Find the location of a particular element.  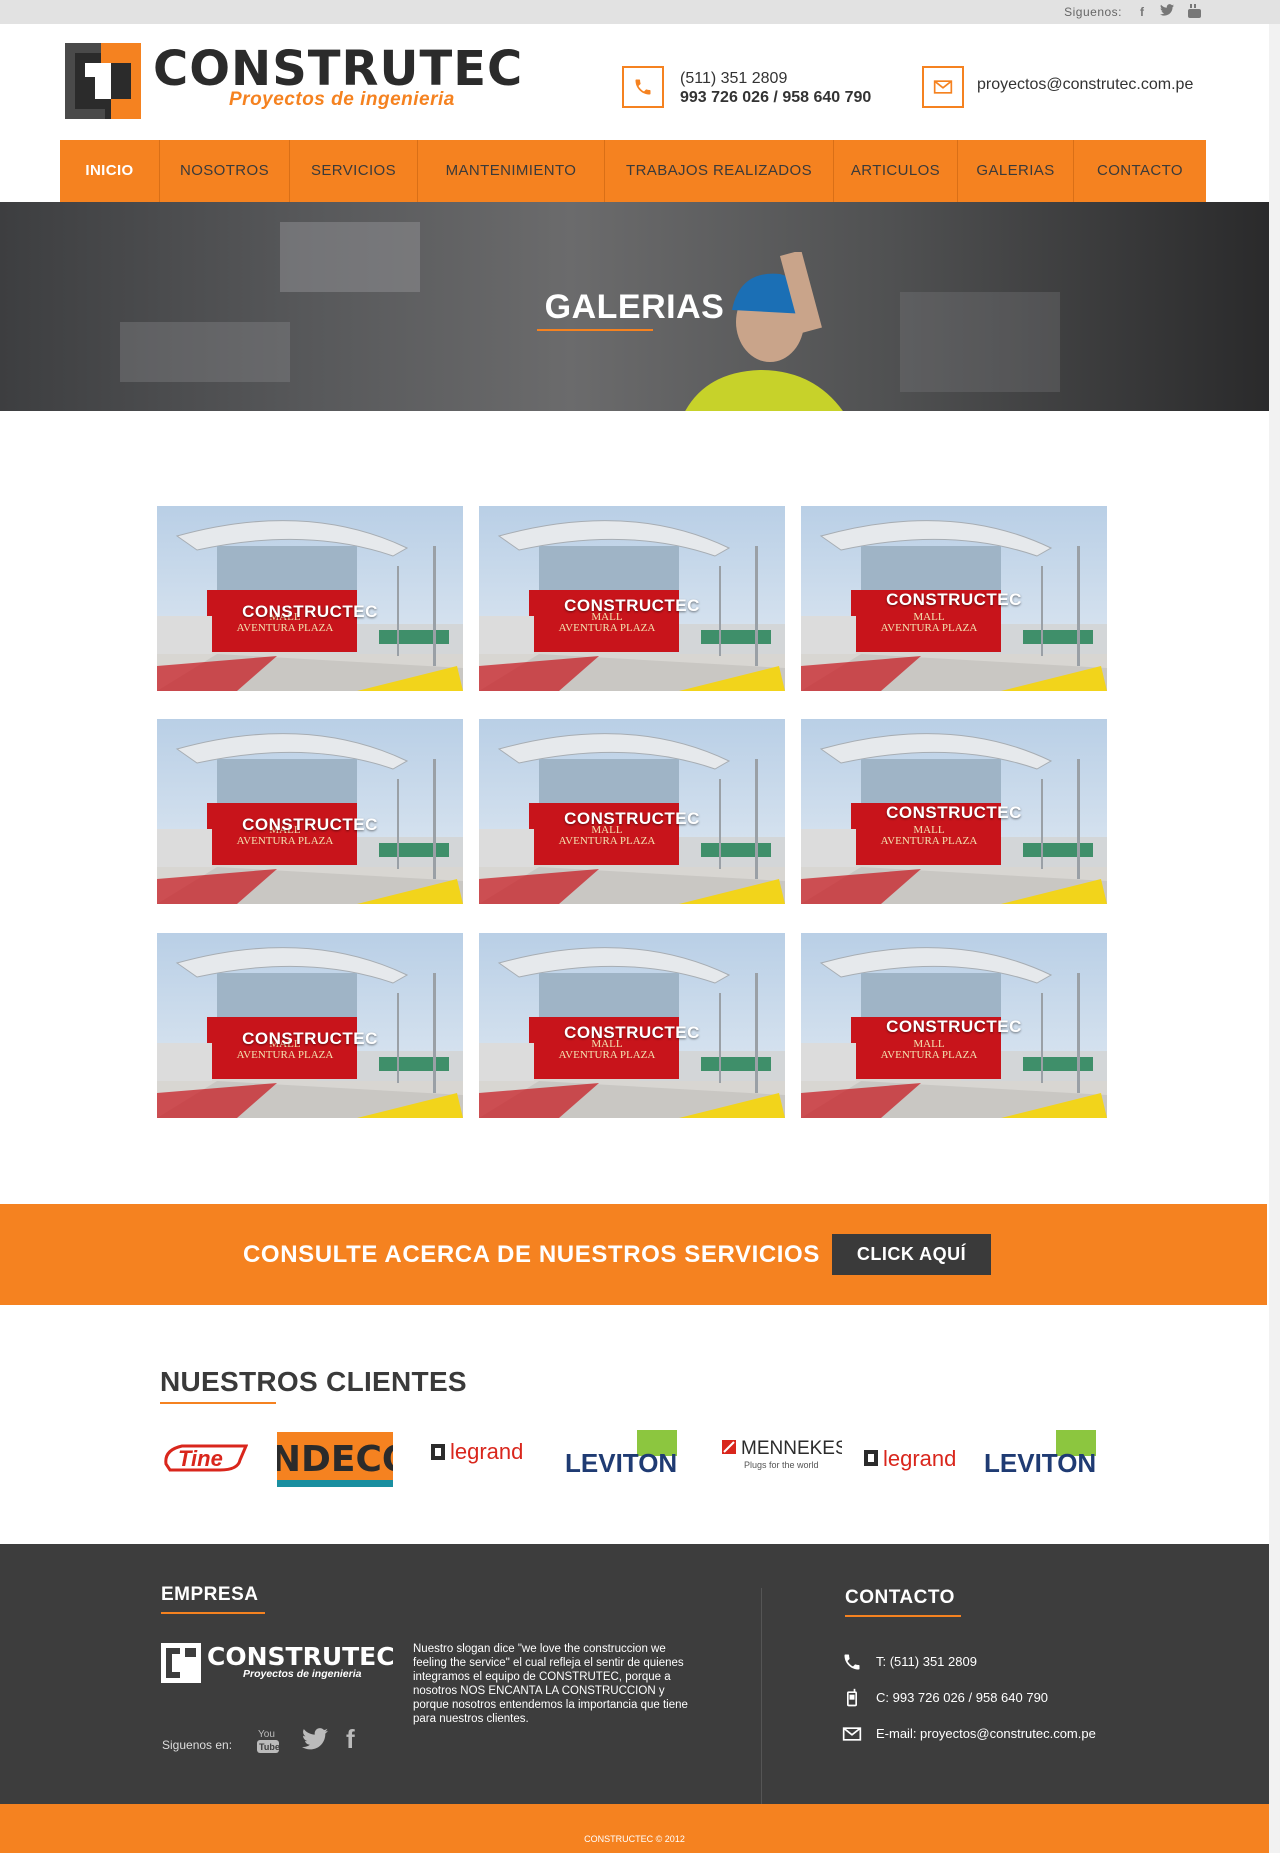

footer-empresa-underline is located at coordinates (213, 1613).